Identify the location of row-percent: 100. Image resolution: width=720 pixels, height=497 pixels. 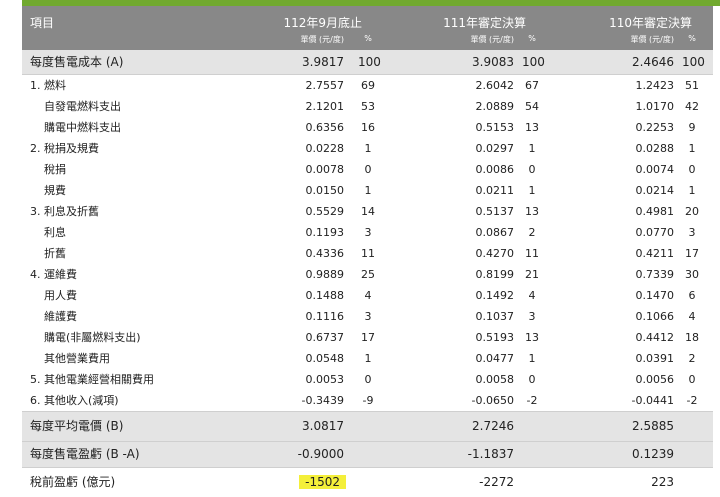
(369, 62).